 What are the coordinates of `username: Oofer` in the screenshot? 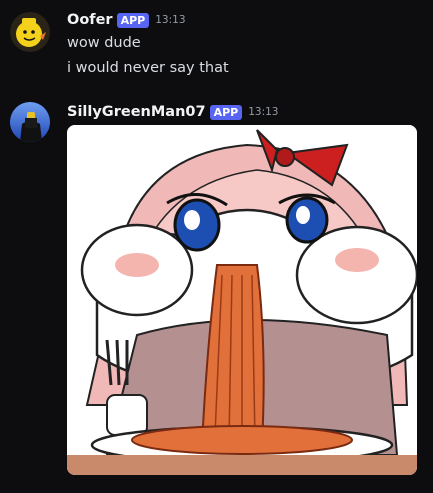 It's located at (90, 20).